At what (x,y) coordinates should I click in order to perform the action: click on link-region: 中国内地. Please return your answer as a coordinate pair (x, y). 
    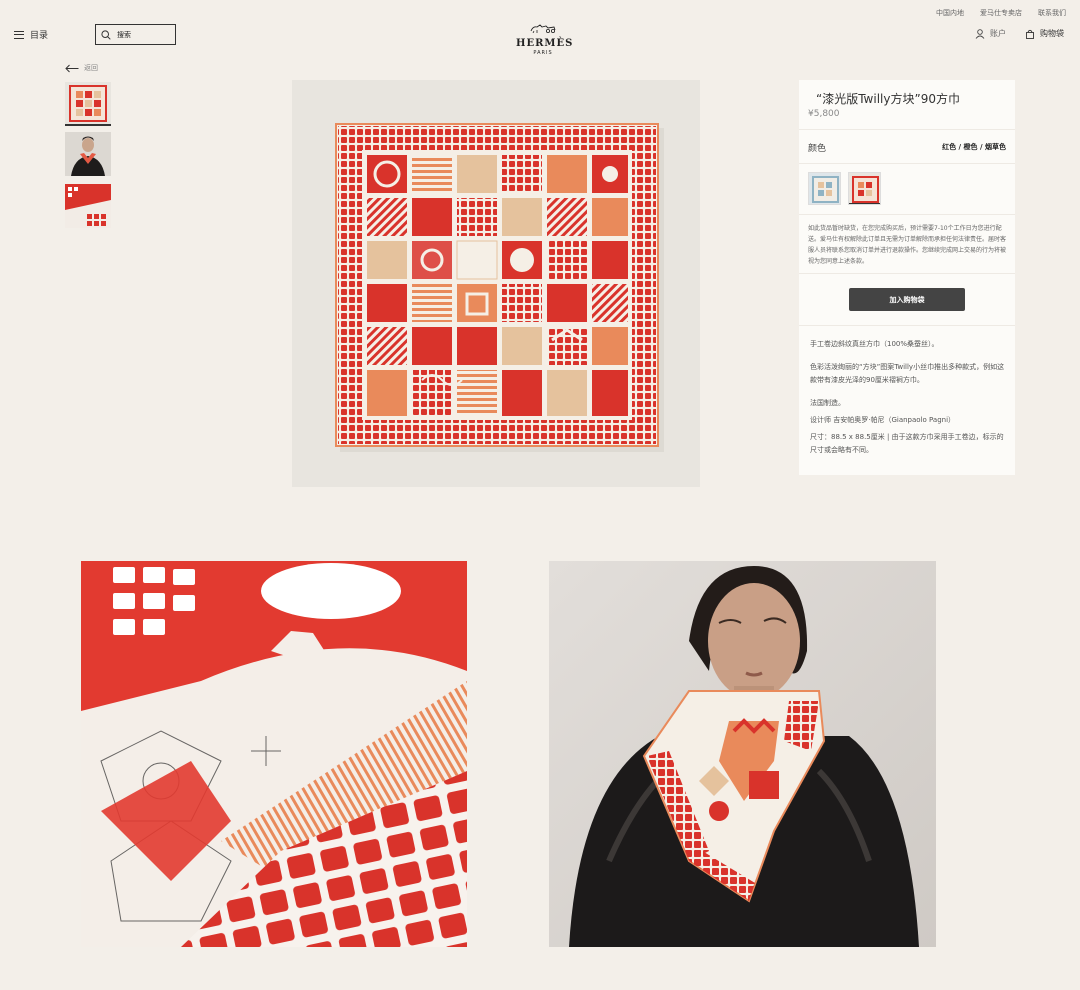
    Looking at the image, I should click on (950, 13).